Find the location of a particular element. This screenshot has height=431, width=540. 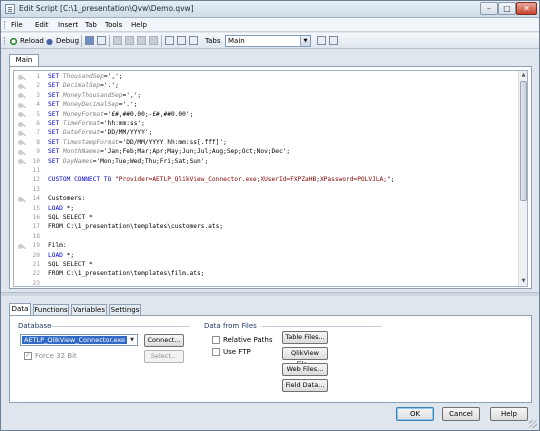

code-line: SET DateFormat='DD/MM/YYYY'; is located at coordinates (100, 132).